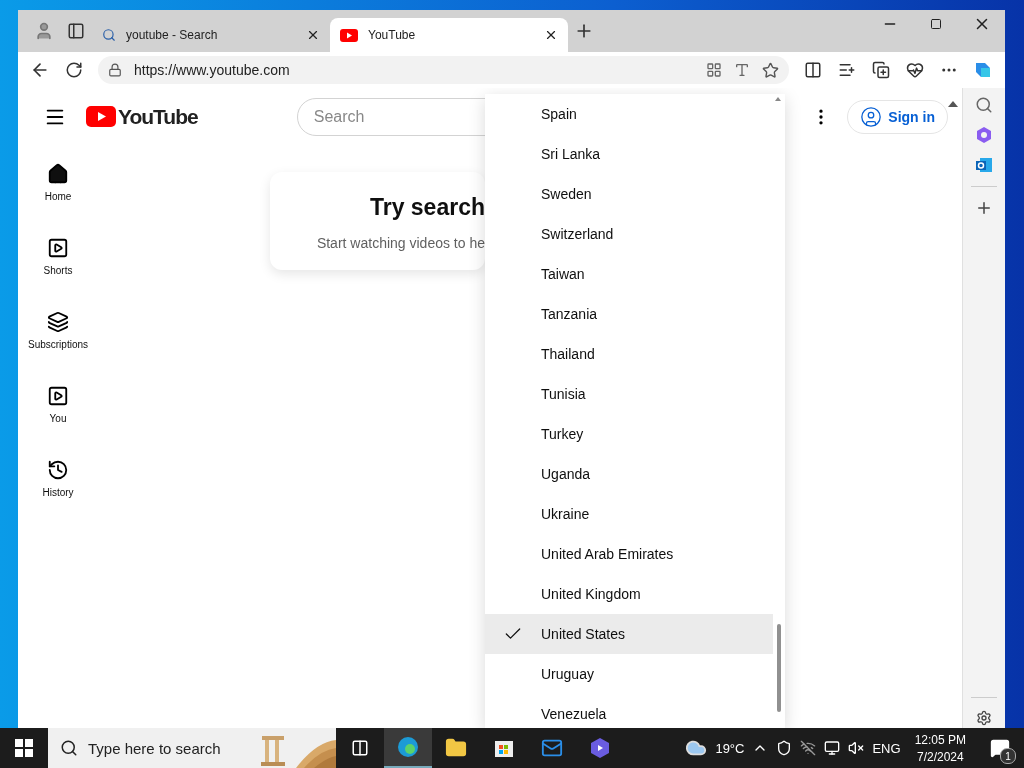 This screenshot has width=1024, height=768. I want to click on country-option: Switzerland, so click(629, 234).